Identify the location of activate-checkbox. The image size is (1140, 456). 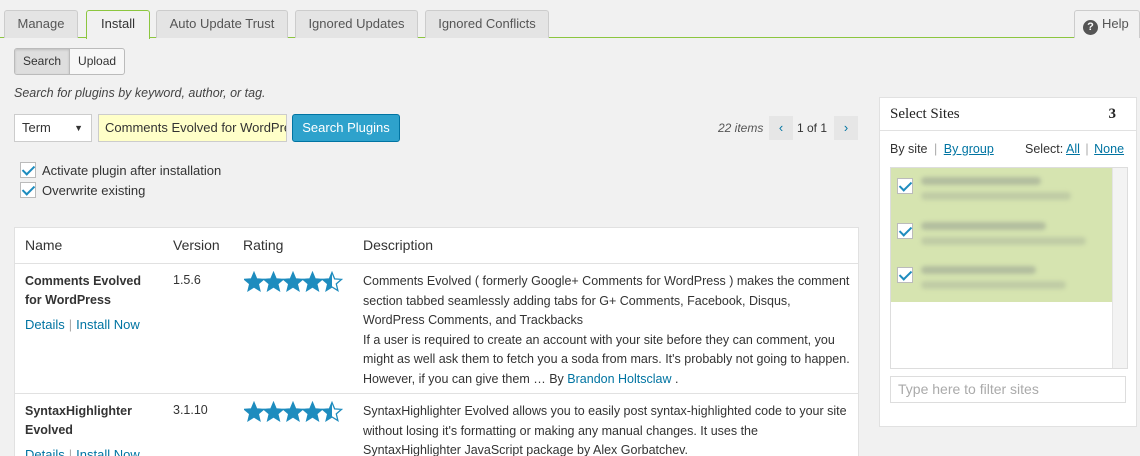
(28, 170).